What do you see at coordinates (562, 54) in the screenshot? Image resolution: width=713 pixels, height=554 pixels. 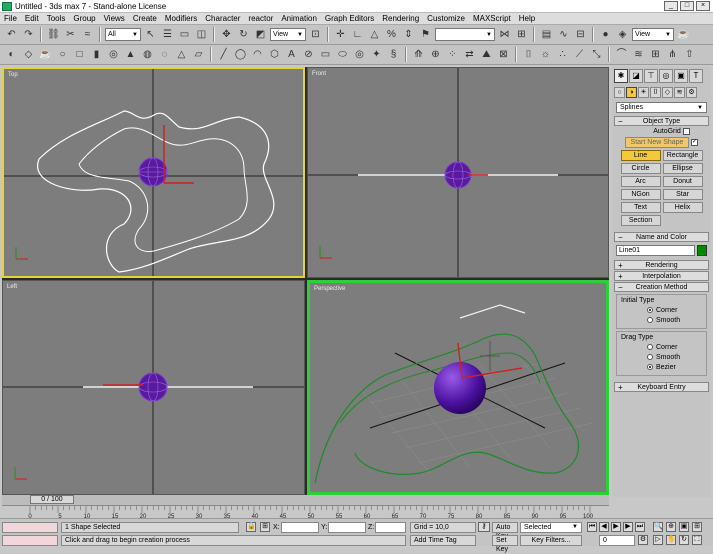 I see `particles-icon: ∴` at bounding box center [562, 54].